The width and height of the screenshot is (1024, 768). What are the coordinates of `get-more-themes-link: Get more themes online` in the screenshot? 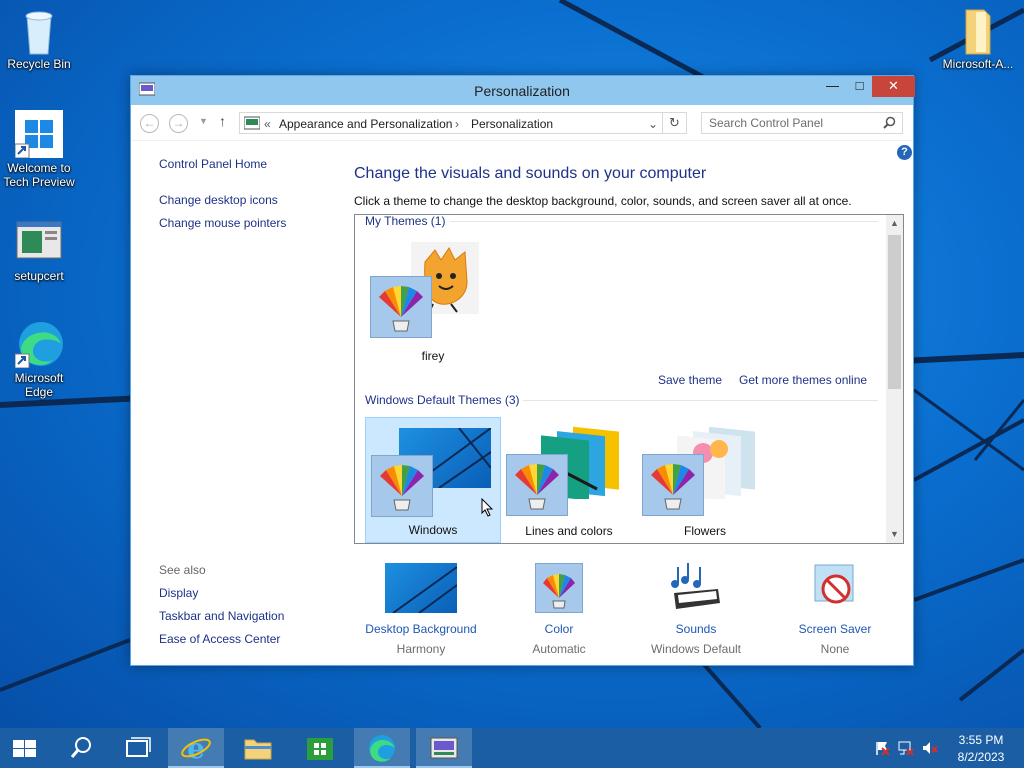 It's located at (803, 380).